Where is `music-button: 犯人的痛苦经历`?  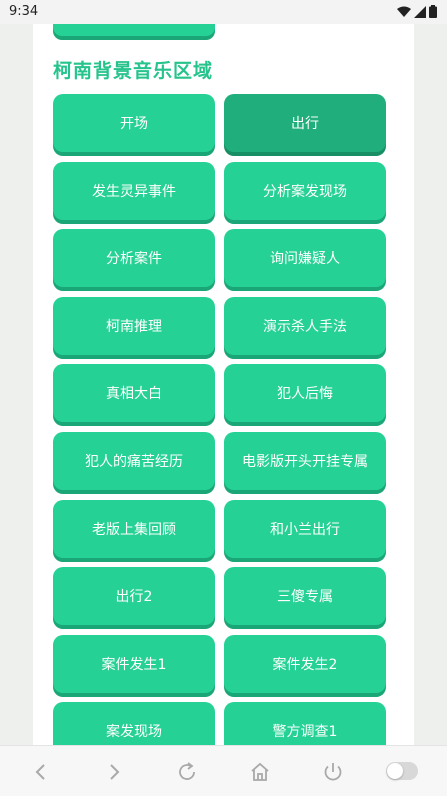 music-button: 犯人的痛苦经历 is located at coordinates (134, 461).